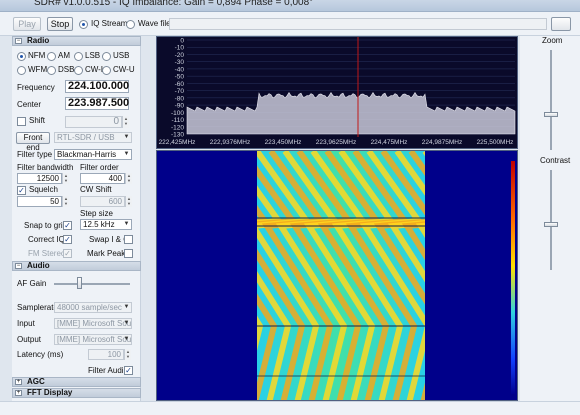 Image resolution: width=580 pixels, height=415 pixels. What do you see at coordinates (21, 56) in the screenshot?
I see `mode-nfm-radio` at bounding box center [21, 56].